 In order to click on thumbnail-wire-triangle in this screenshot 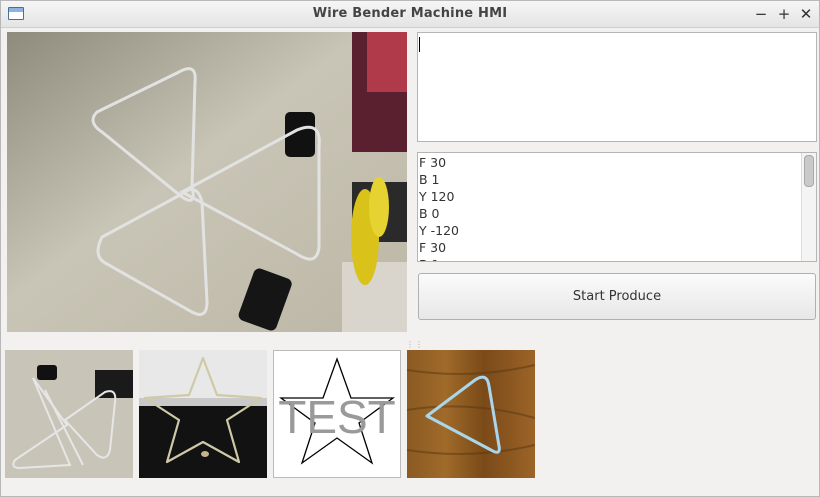, I will do `click(471, 414)`.